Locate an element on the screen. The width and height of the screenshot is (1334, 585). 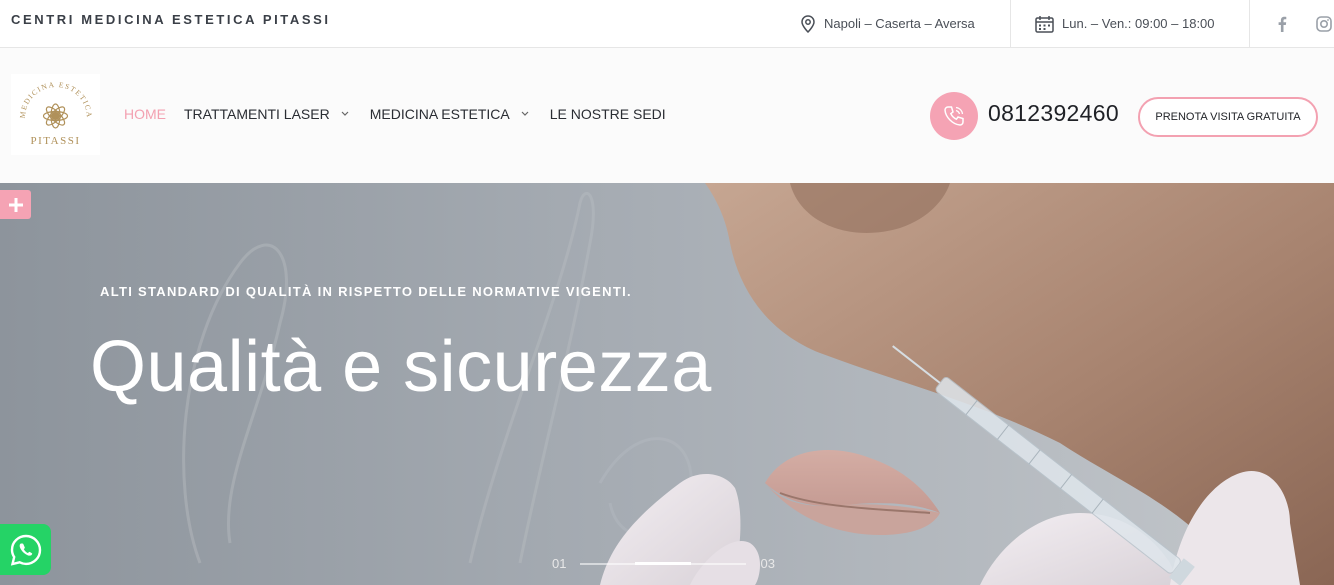
facebook-icon is located at coordinates (1282, 24).